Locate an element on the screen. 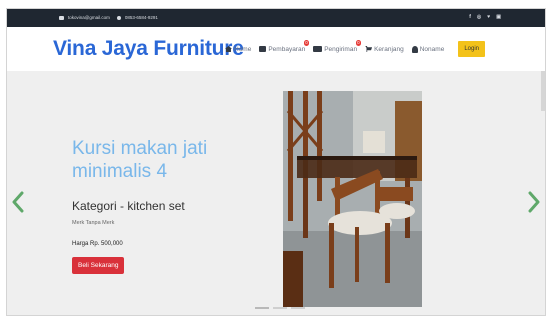  nav-item-home: Home is located at coordinates (238, 49).